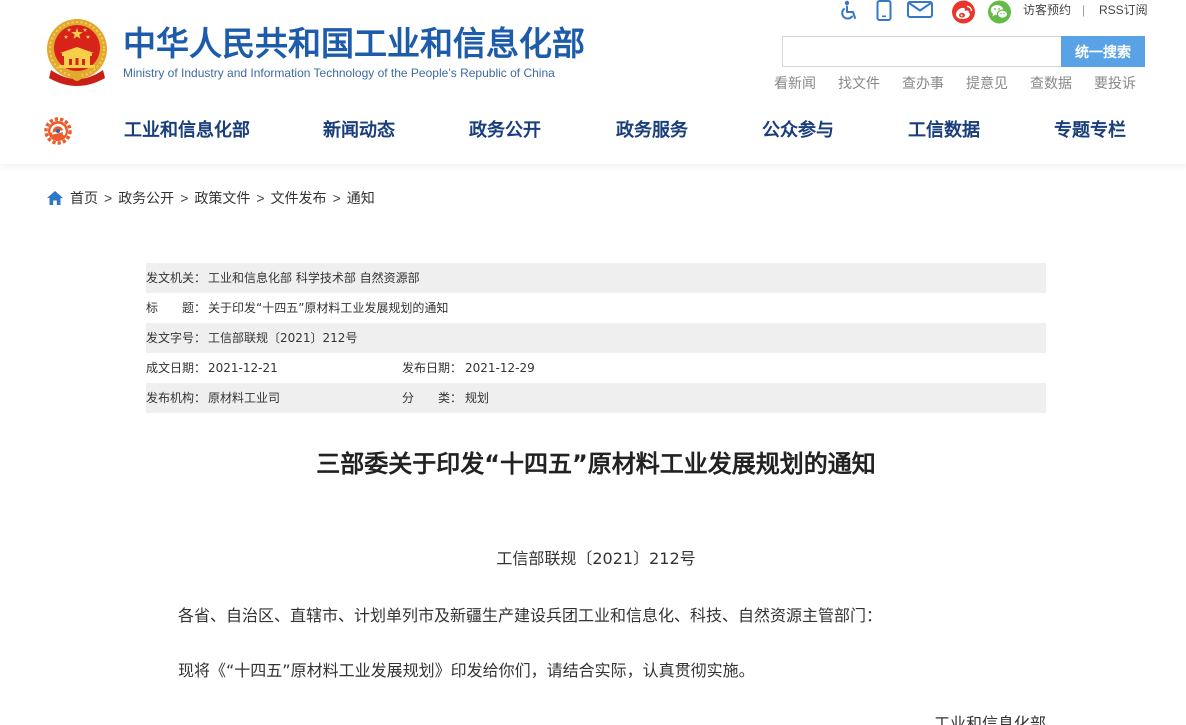  What do you see at coordinates (244, 398) in the screenshot?
I see `info-value-agency: 原材料工业司` at bounding box center [244, 398].